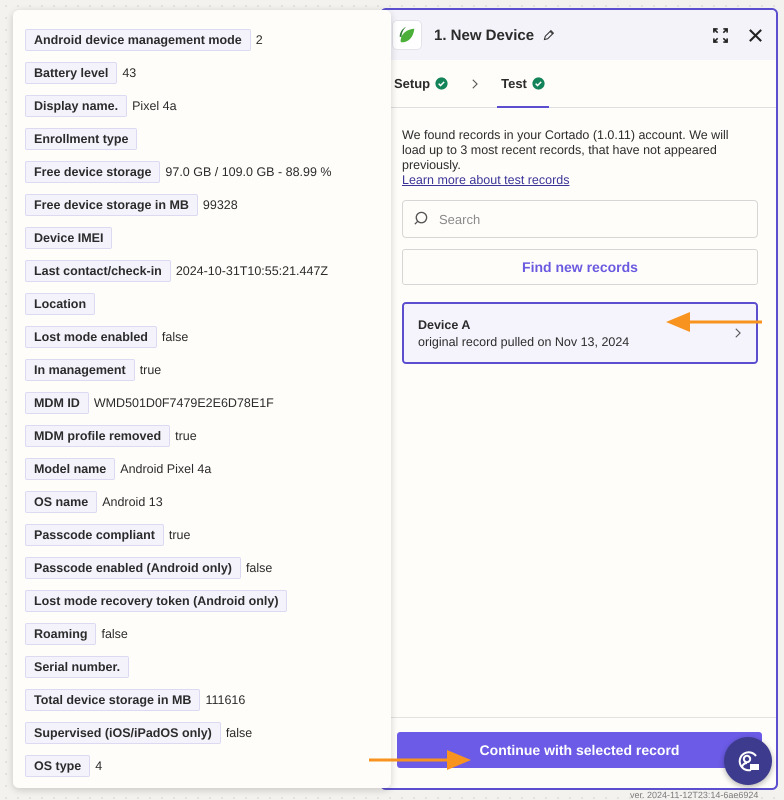  Describe the element at coordinates (445, 325) in the screenshot. I see `record-title: Device A` at that location.